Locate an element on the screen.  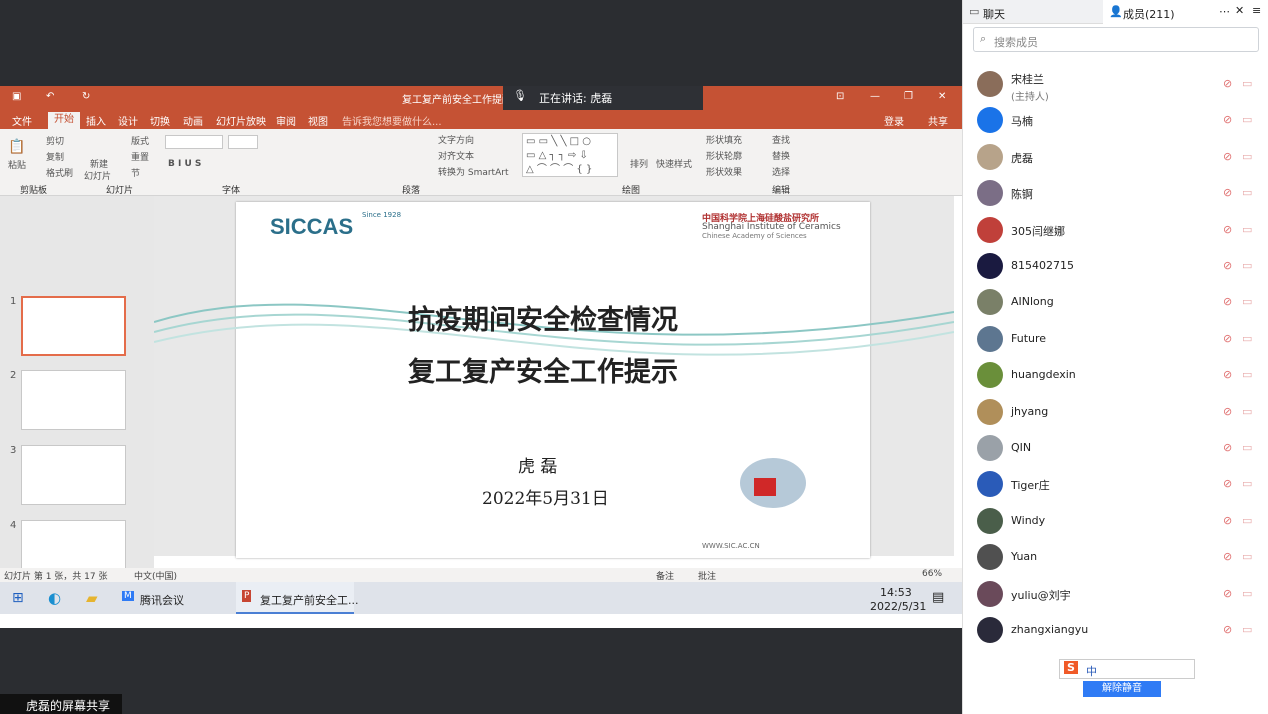
zoom-level: 66% is located at coordinates (932, 574).